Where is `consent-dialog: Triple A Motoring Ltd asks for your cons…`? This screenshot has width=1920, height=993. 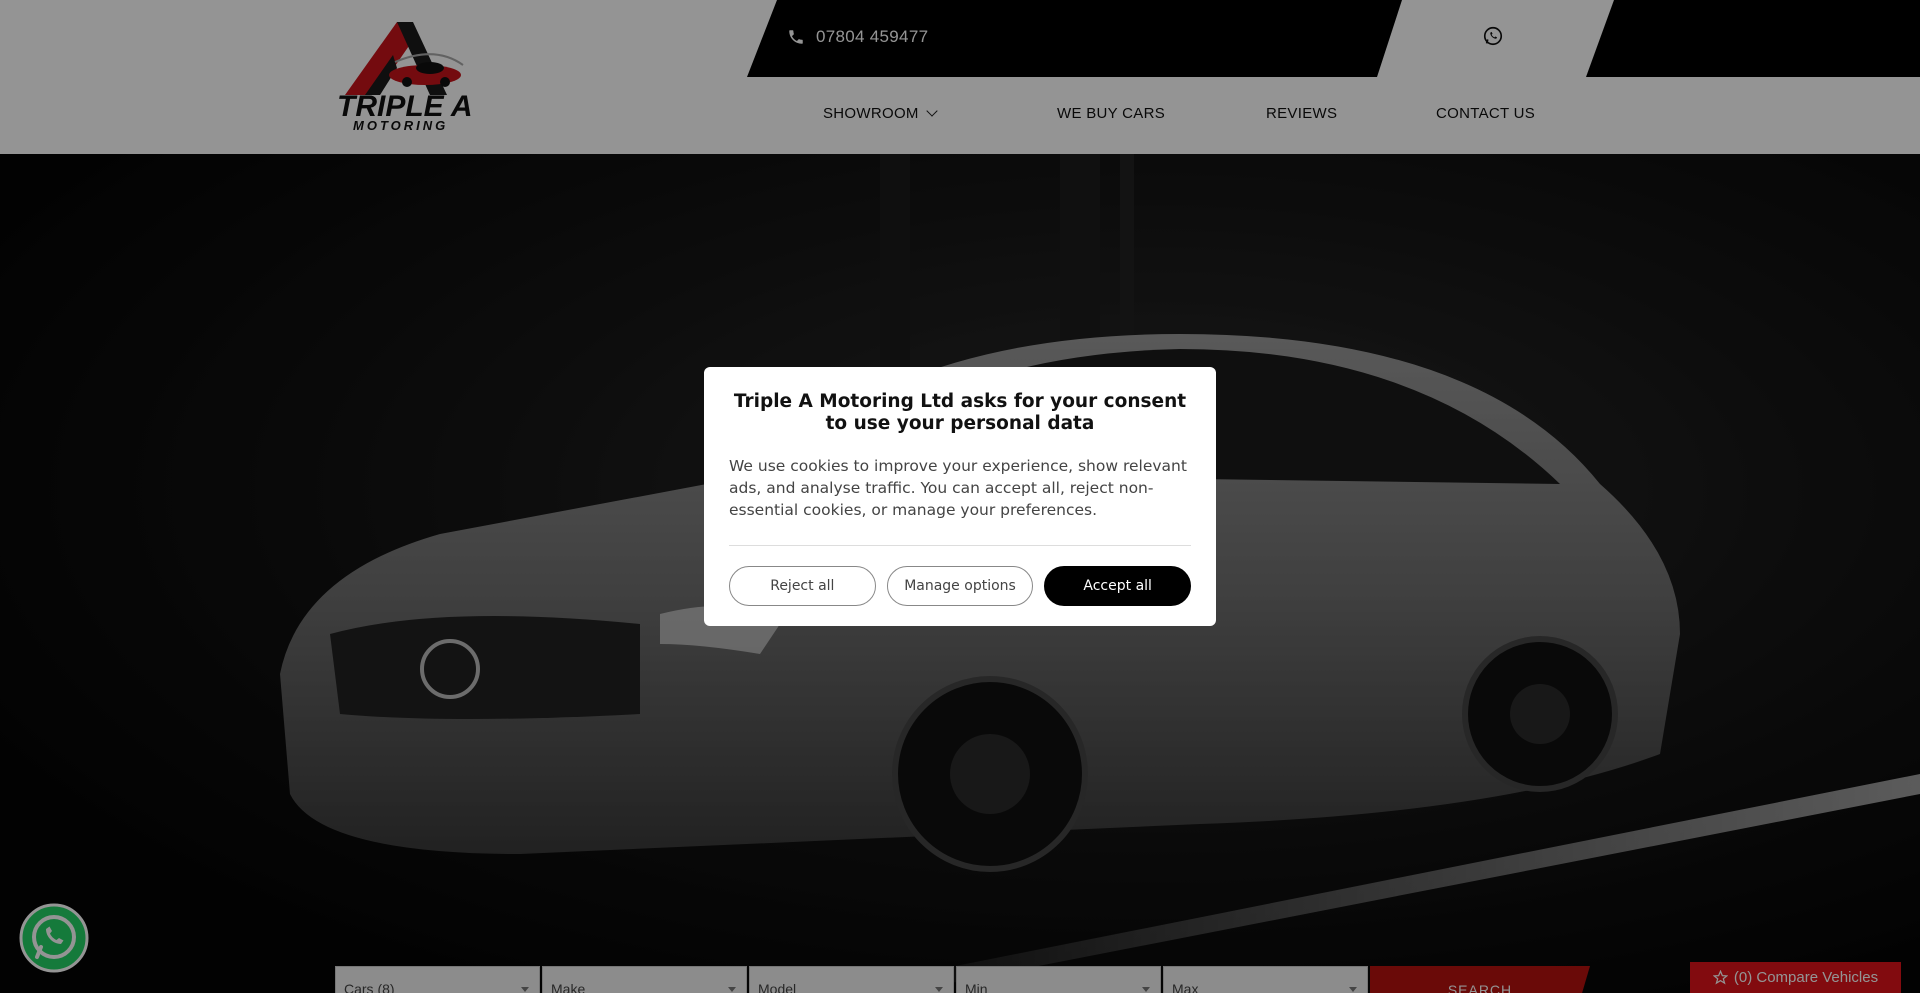
consent-dialog: Triple A Motoring Ltd asks for your cons… is located at coordinates (960, 496).